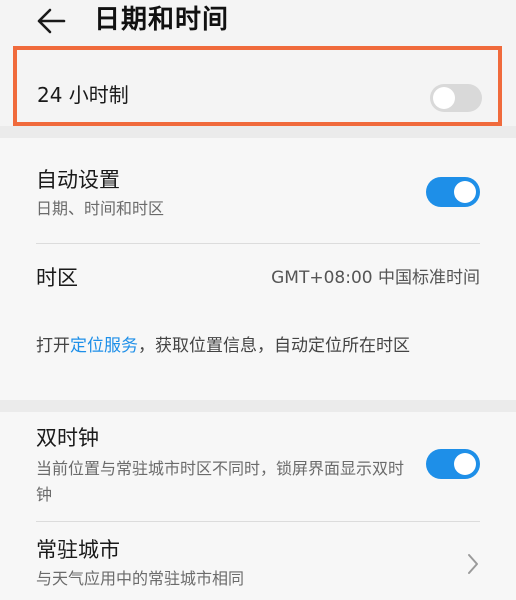 This screenshot has height=600, width=516. What do you see at coordinates (100, 208) in the screenshot?
I see `auto-set-subtitle: 日期、时间和时区` at bounding box center [100, 208].